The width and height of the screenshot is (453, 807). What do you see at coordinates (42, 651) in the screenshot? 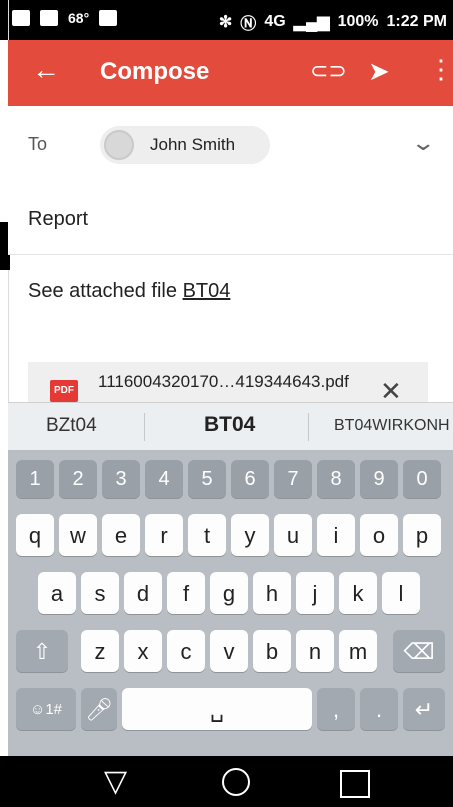
I see `shift-key-icon: ⇧` at bounding box center [42, 651].